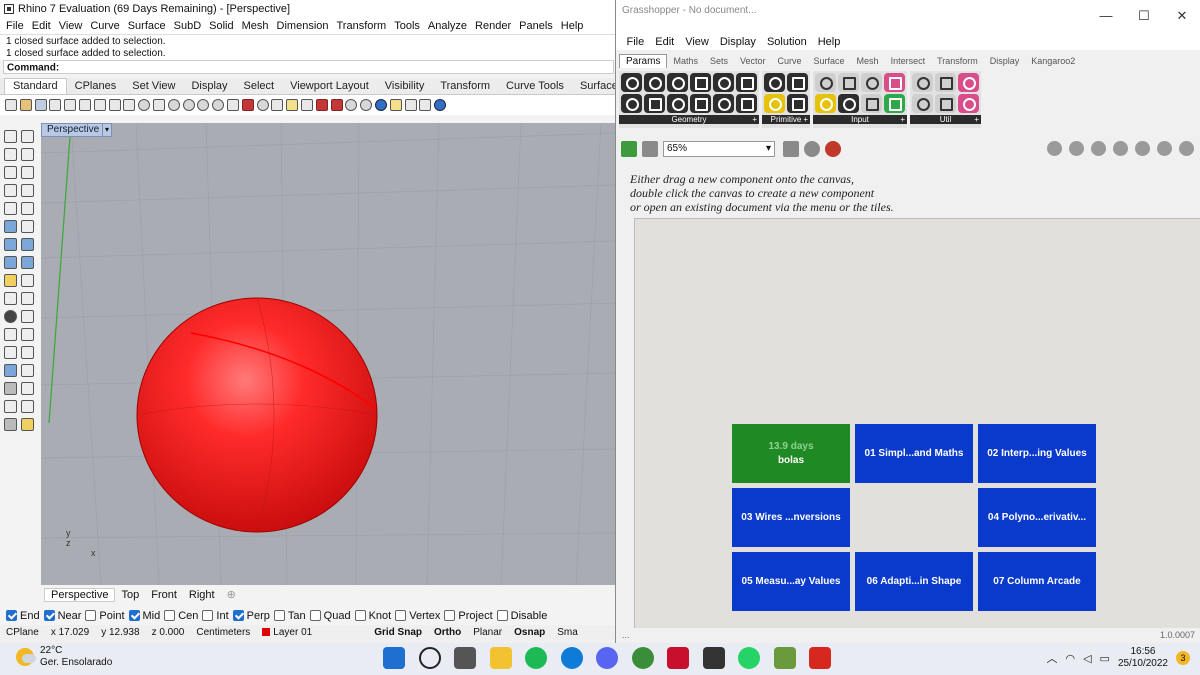 Image resolution: width=1200 pixels, height=675 pixels. I want to click on tab-visibility: Visibility, so click(405, 86).